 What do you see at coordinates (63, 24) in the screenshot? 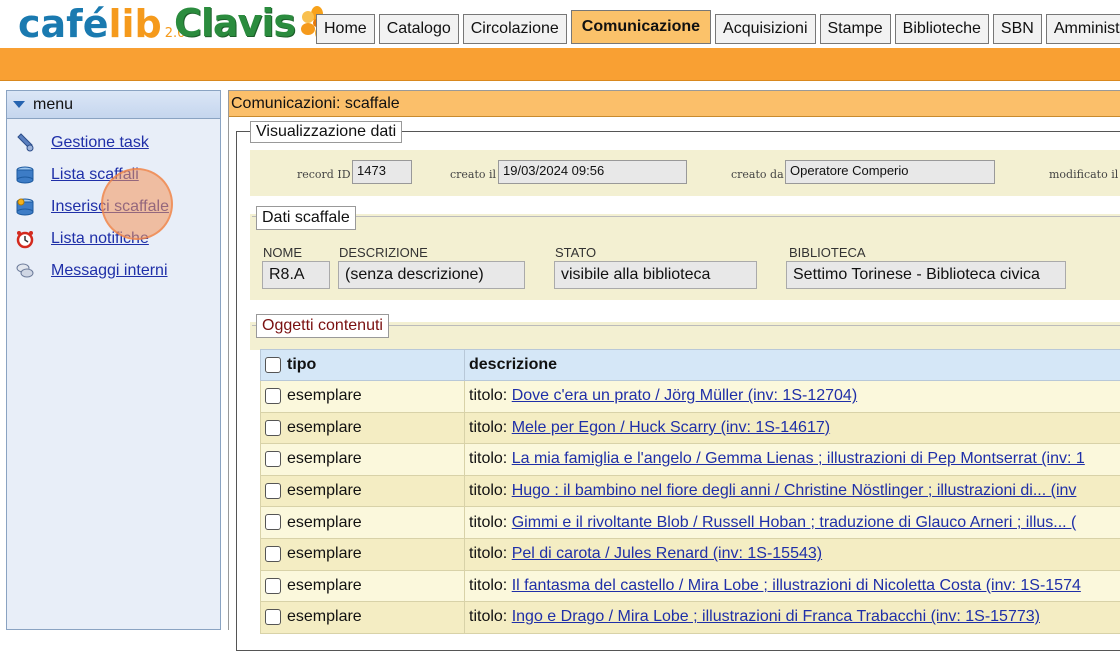
I see `logo-cafe-text: café` at bounding box center [63, 24].